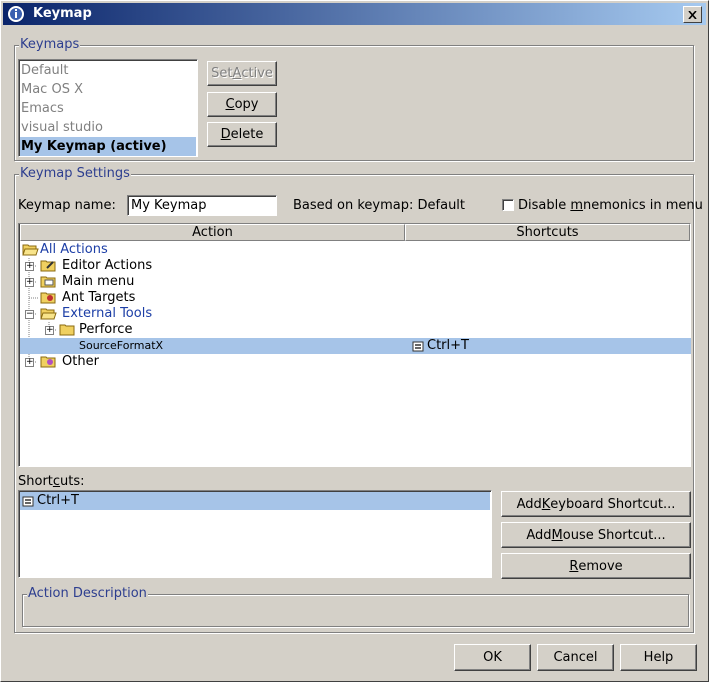  I want to click on close-icon, so click(692, 14).